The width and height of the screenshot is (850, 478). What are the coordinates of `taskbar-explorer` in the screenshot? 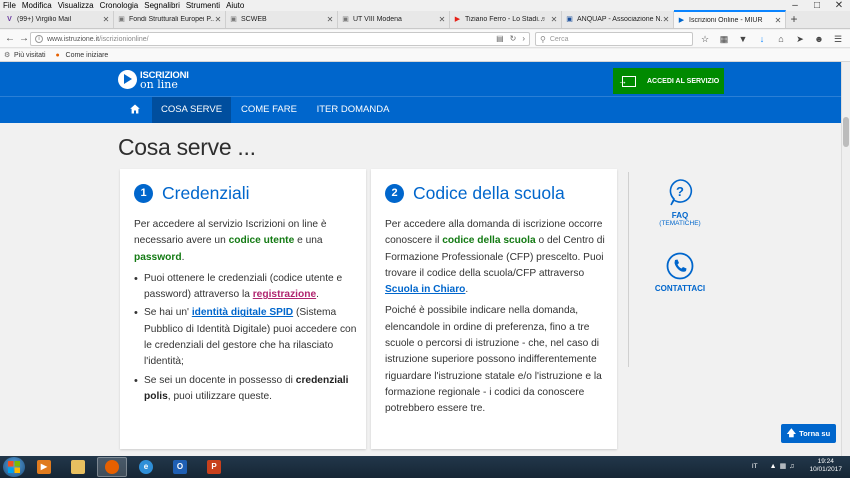 It's located at (78, 467).